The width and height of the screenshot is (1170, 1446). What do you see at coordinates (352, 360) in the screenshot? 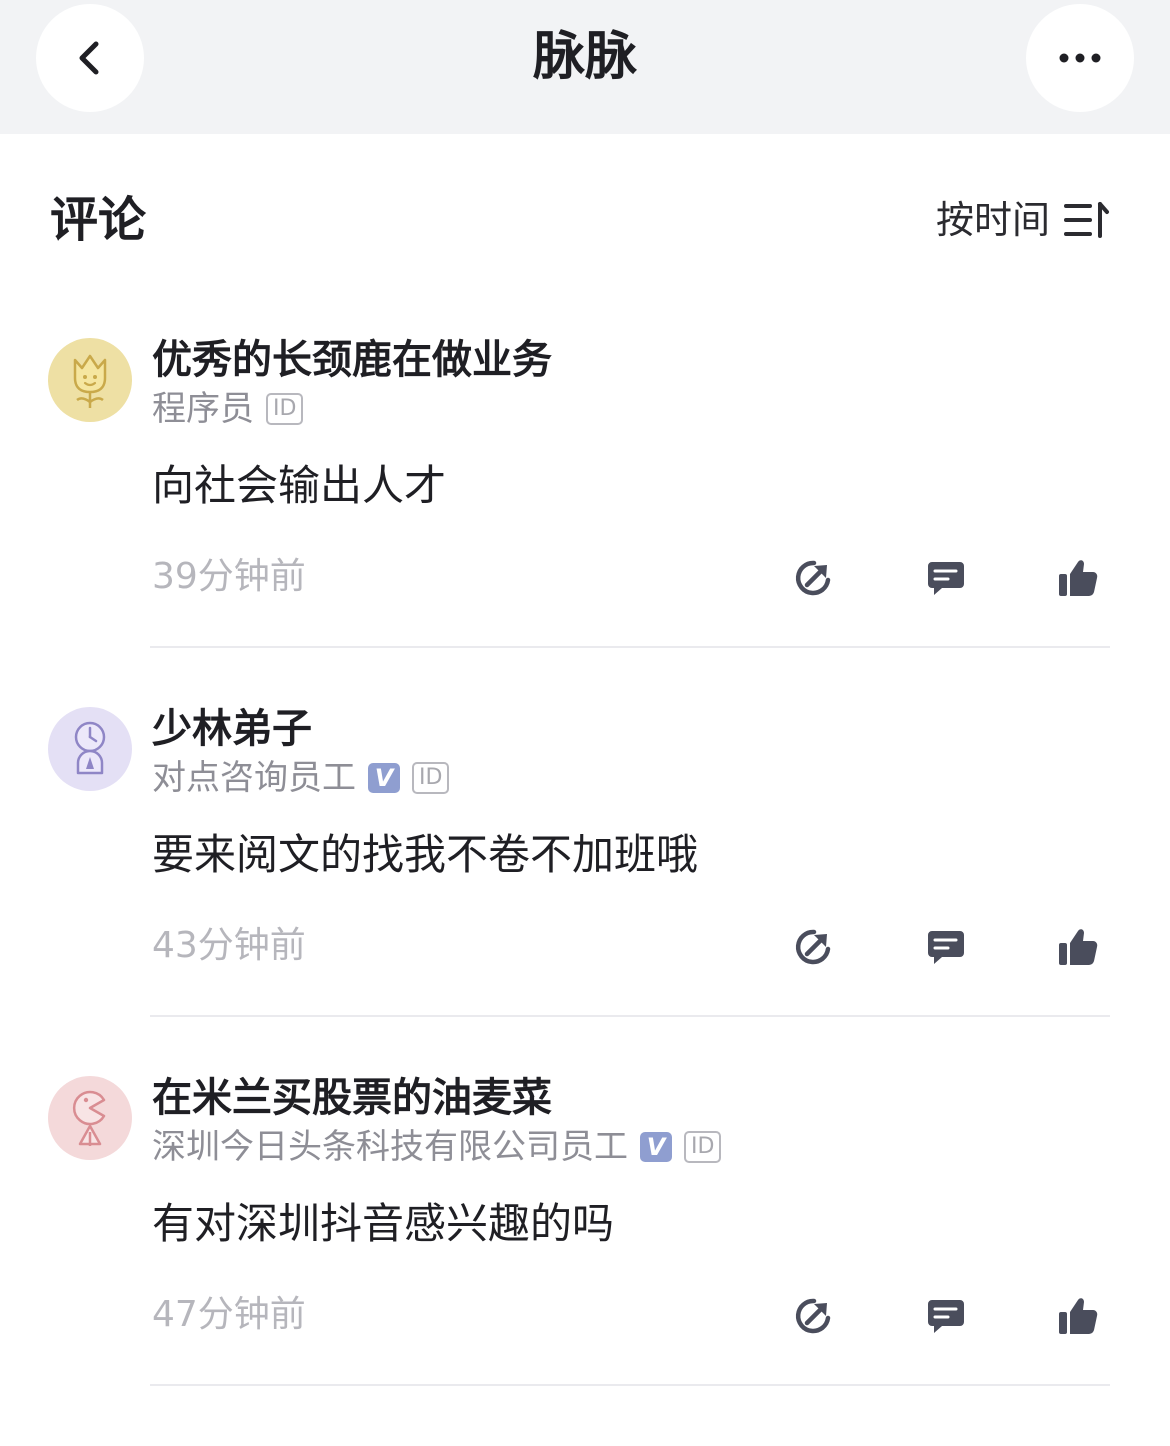
I see `author-name: 优秀的长颈鹿在做业务` at bounding box center [352, 360].